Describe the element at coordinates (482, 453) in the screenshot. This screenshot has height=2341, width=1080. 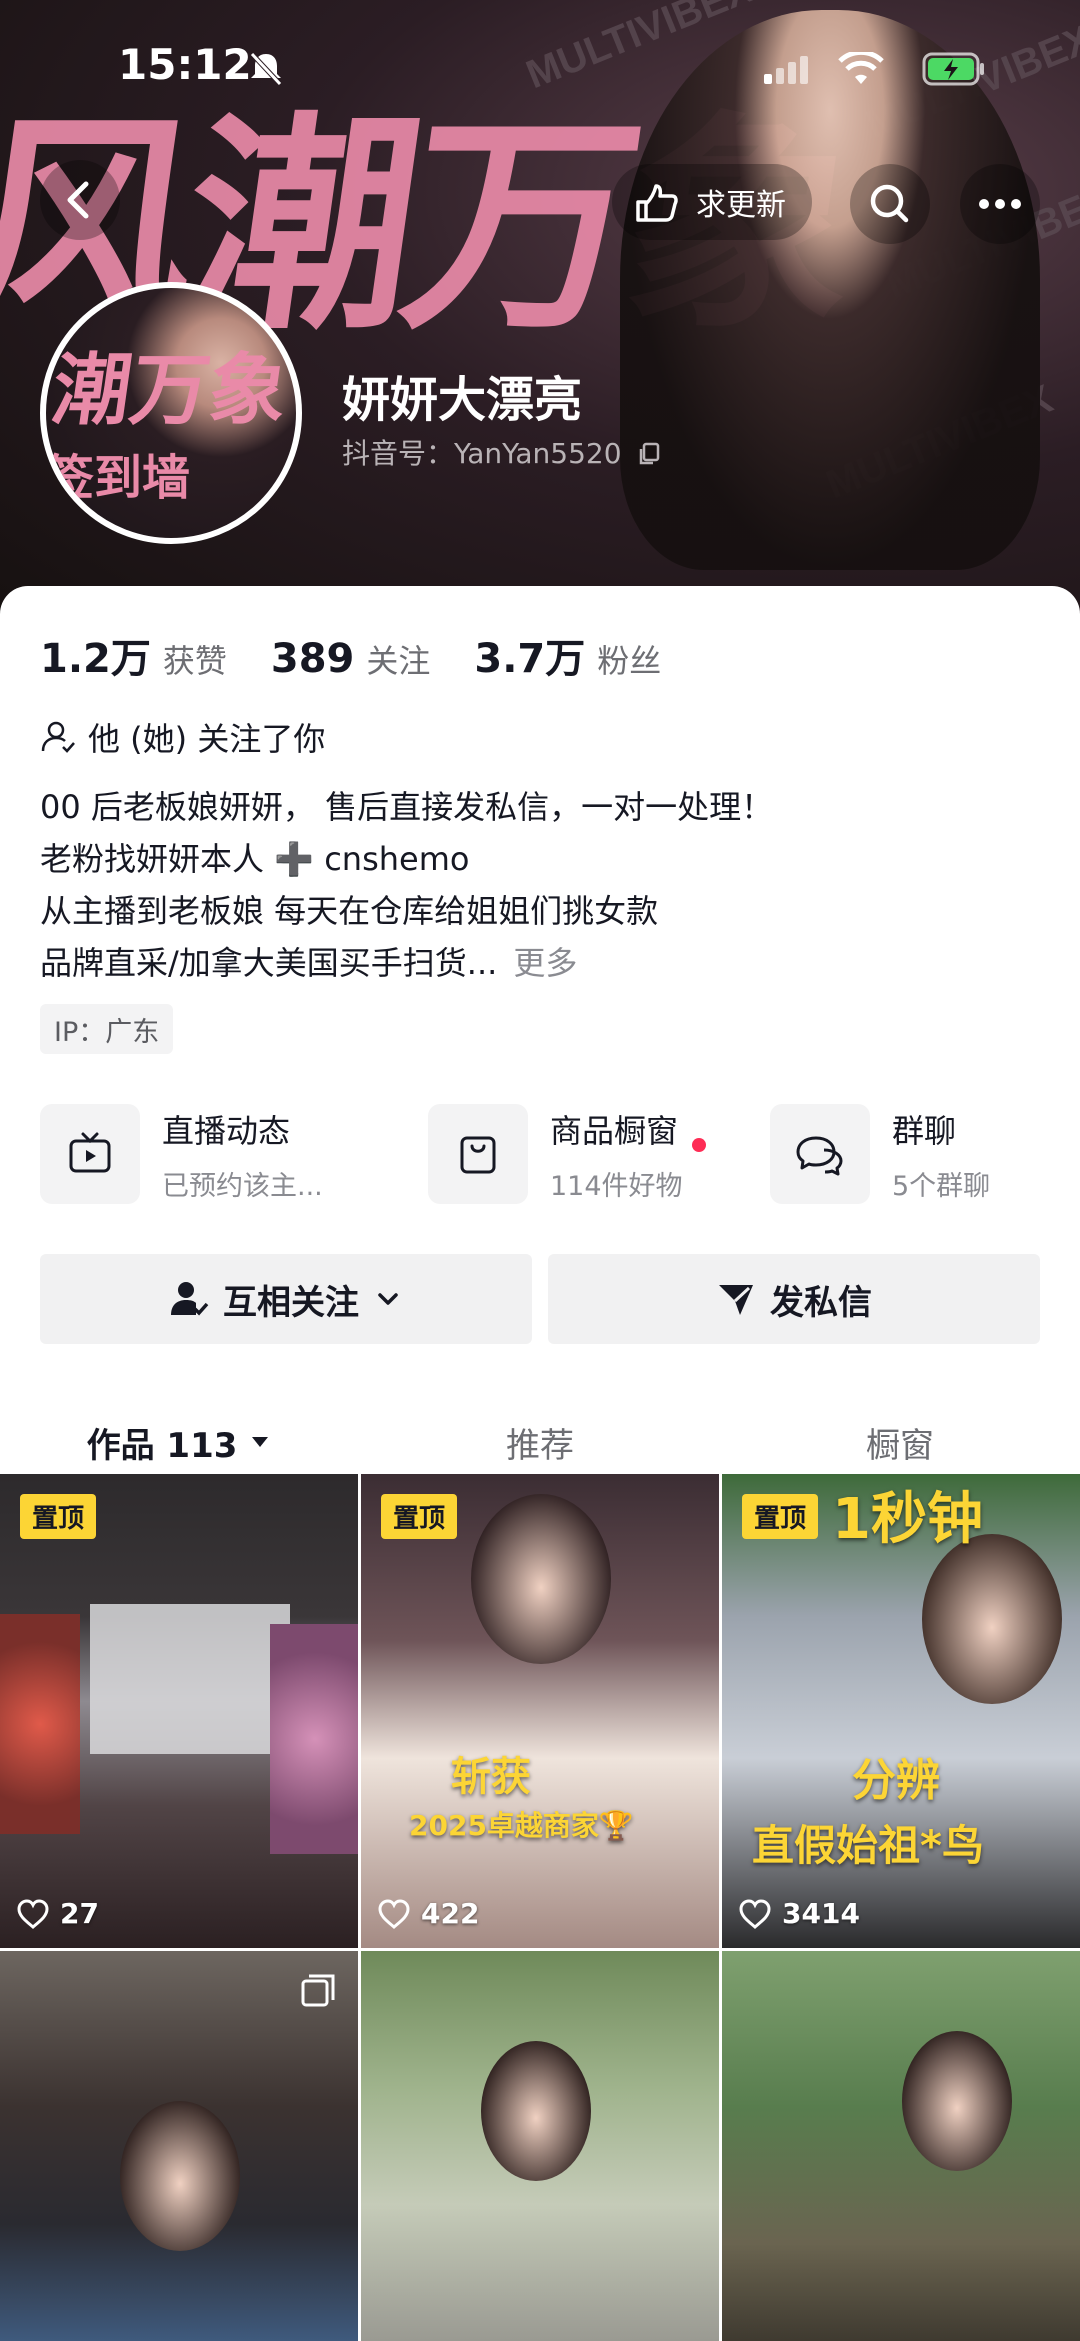
I see `douyin-id-text: 抖音号：YanYan5520` at that location.